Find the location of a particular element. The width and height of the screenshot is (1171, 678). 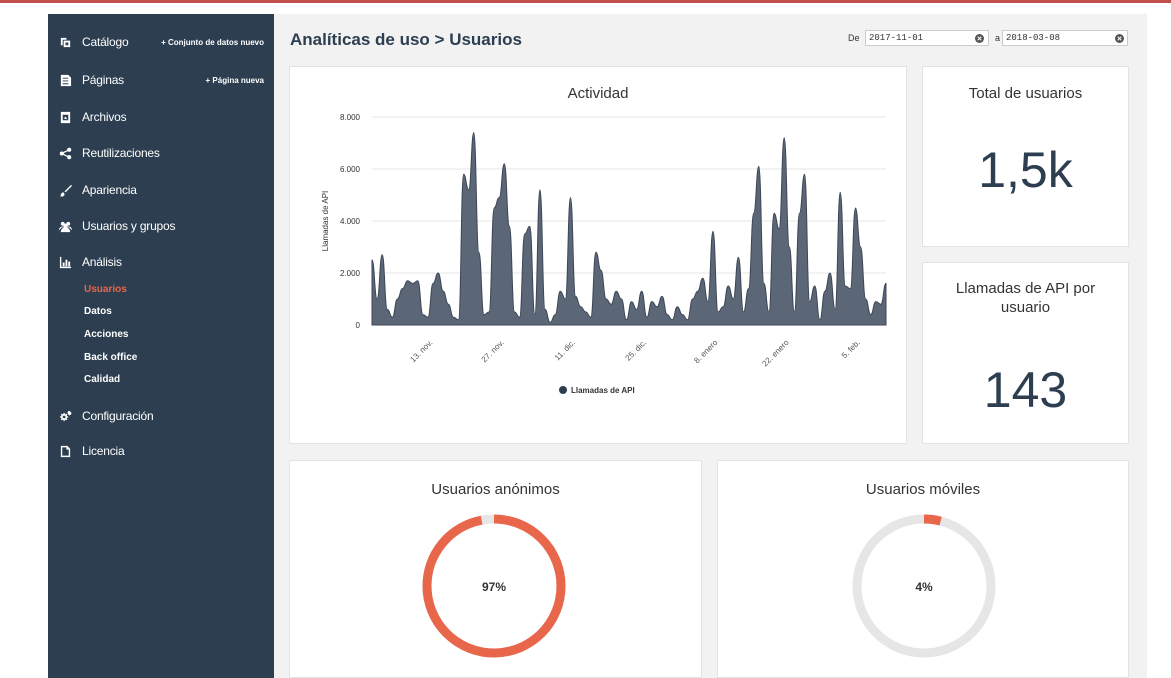

x-tick-label: 22. enero is located at coordinates (775, 353).